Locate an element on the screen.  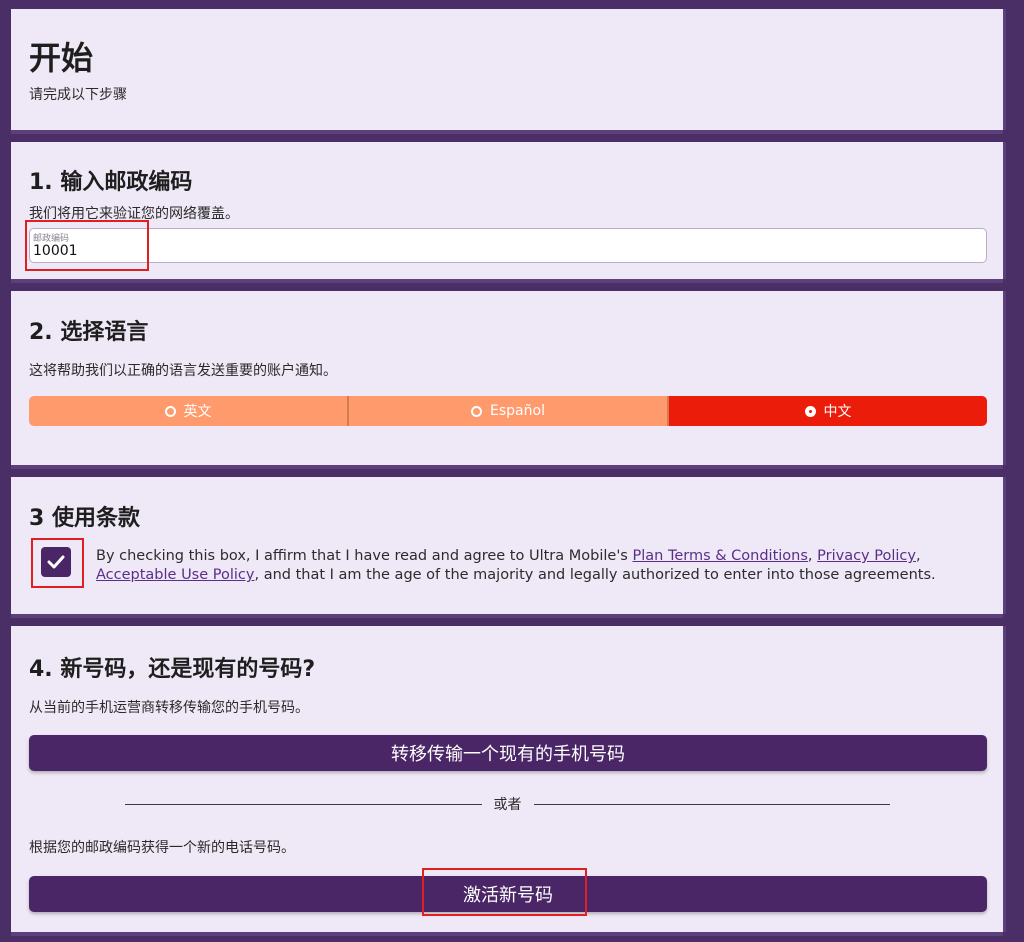
zip-code-input: 邮政编码 10001 is located at coordinates (508, 245).